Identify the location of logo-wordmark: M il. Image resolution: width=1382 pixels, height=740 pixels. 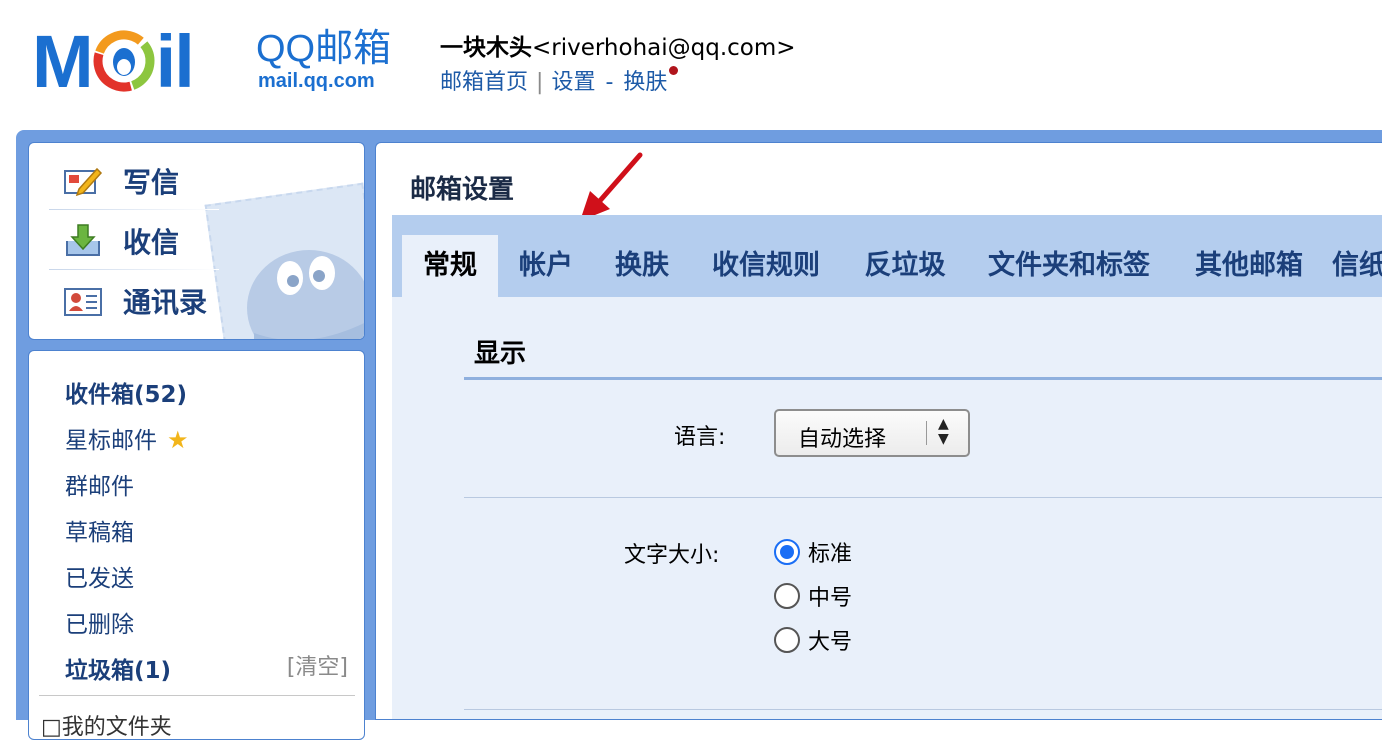
(113, 62).